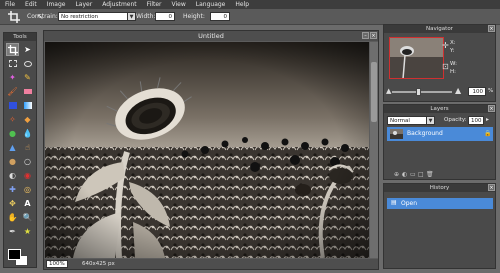 This screenshot has height=273, width=500. I want to click on brush-tool-icon: 🖌, so click(12, 91).